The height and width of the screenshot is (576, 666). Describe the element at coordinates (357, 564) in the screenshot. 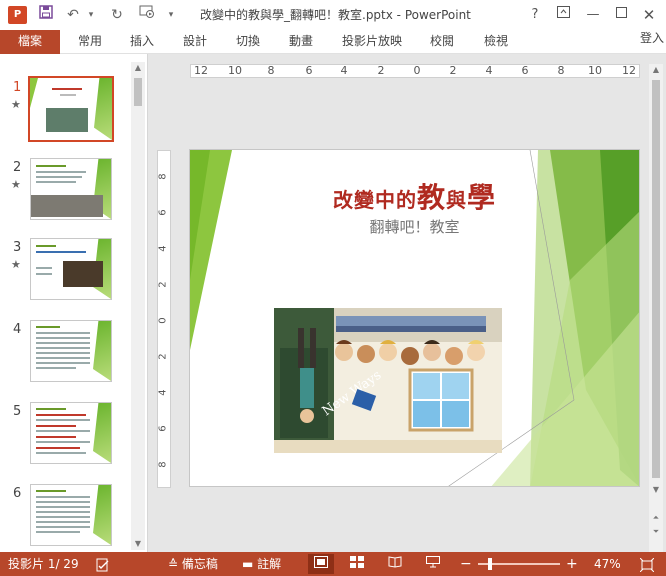

I see `slide-sorter-view-button` at that location.